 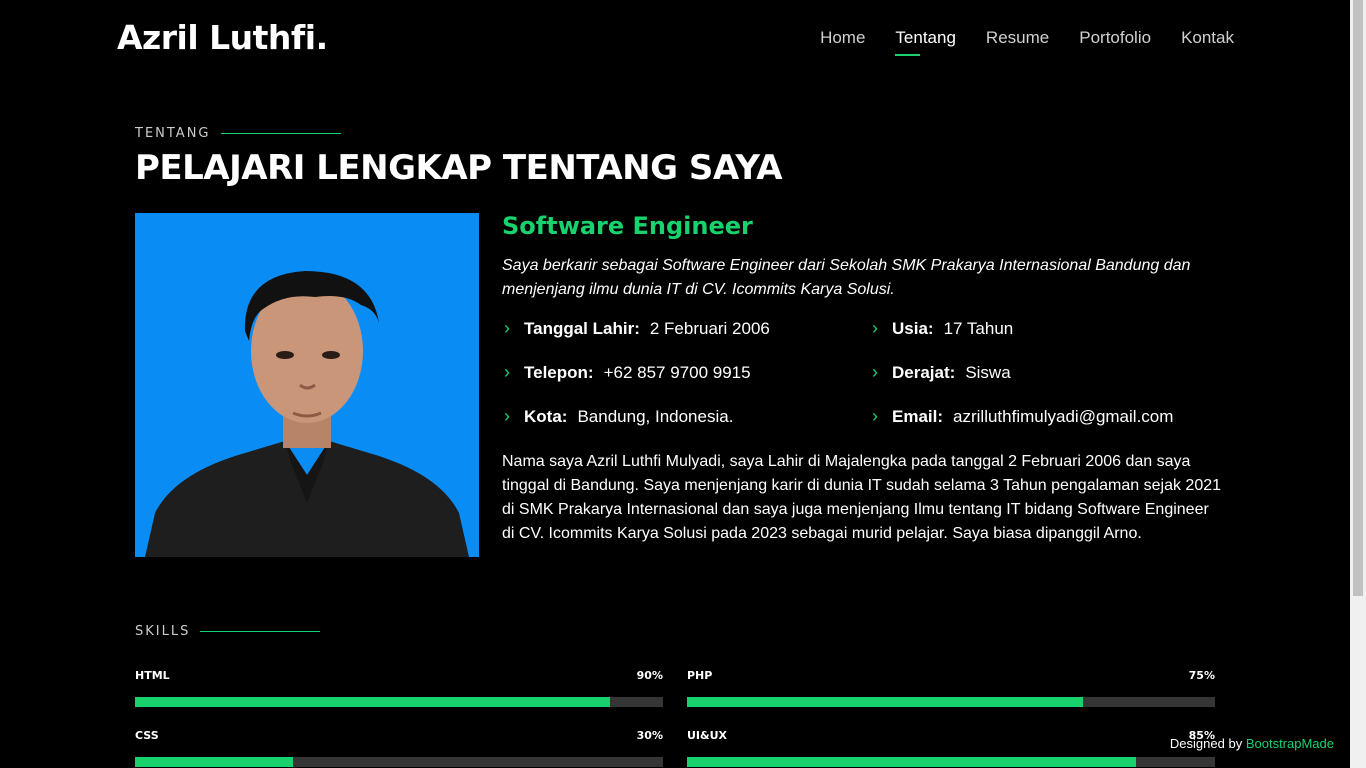 I want to click on info-value: 17 Tahun, so click(x=978, y=328).